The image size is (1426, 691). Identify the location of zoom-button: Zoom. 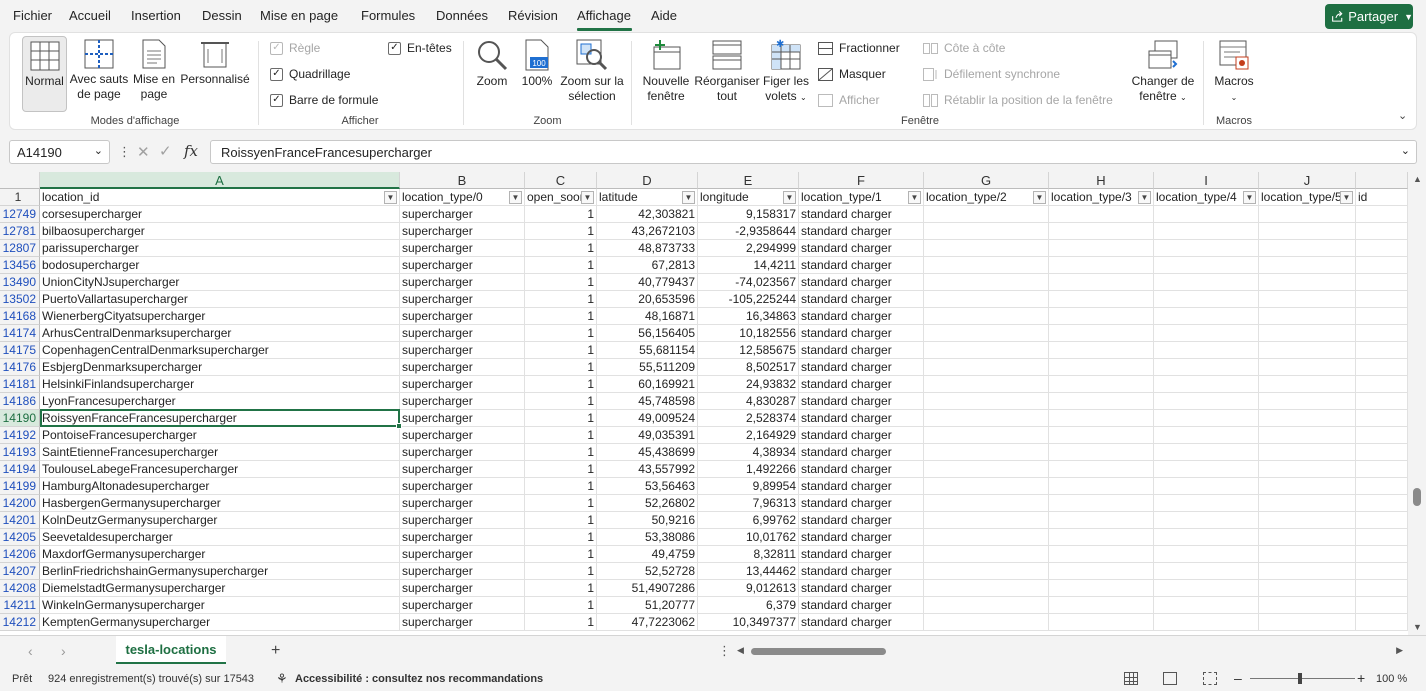
(492, 64).